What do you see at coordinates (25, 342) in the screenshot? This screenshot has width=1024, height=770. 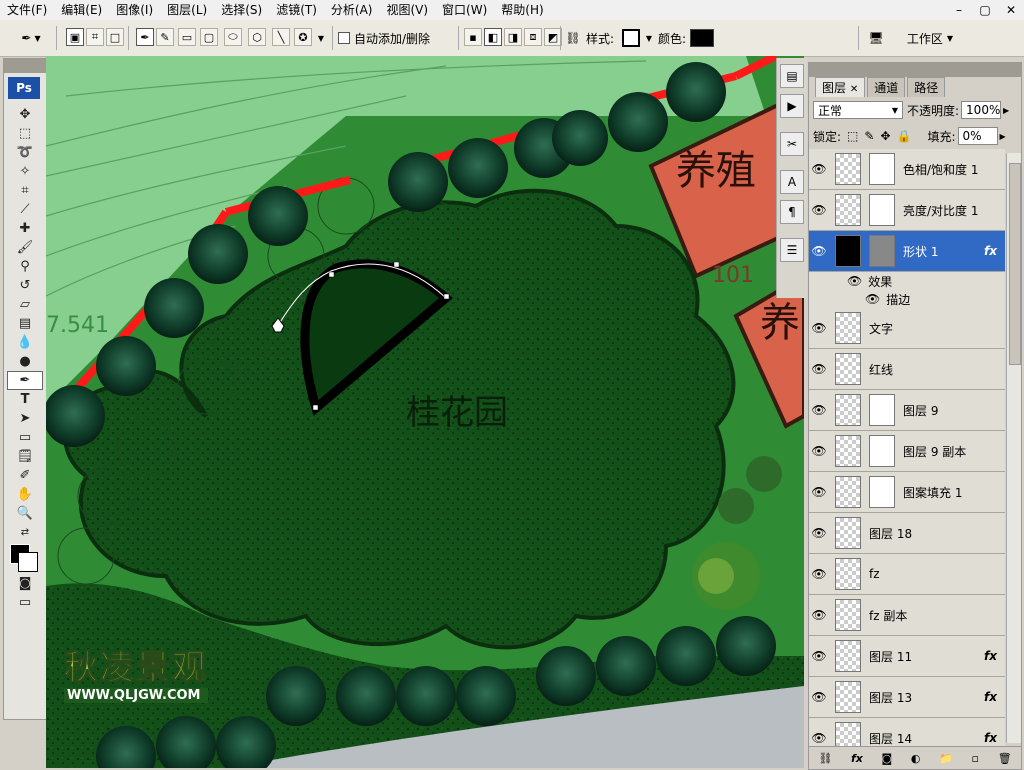 I see `blur-tool: 💧` at bounding box center [25, 342].